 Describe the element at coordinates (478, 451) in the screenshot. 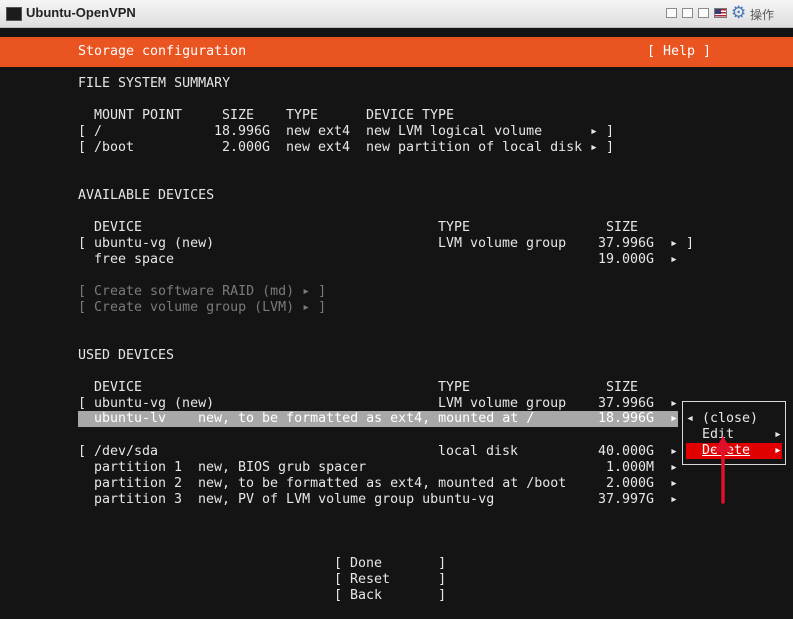

I see `device-type: local disk` at that location.